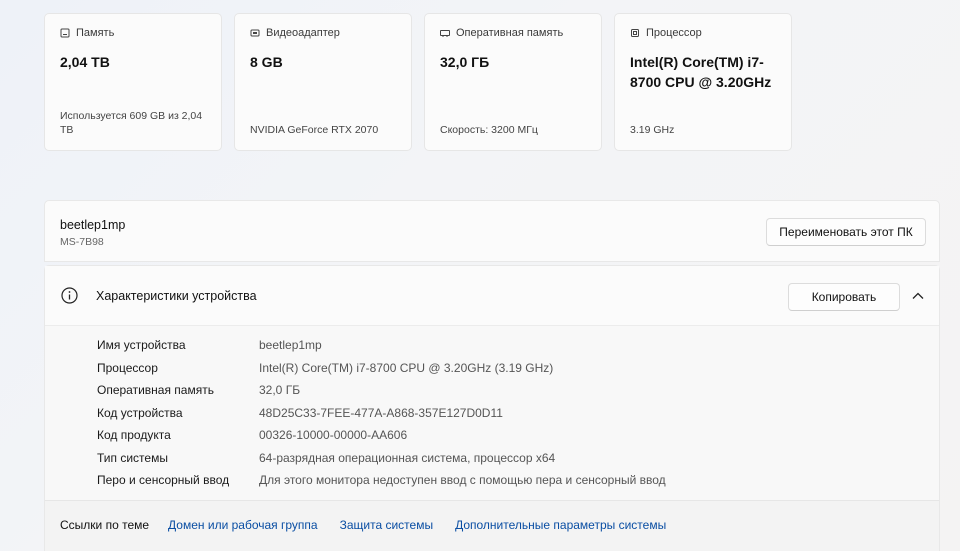 The height and width of the screenshot is (551, 960). What do you see at coordinates (303, 33) in the screenshot?
I see `card-title: Видеоадаптер` at bounding box center [303, 33].